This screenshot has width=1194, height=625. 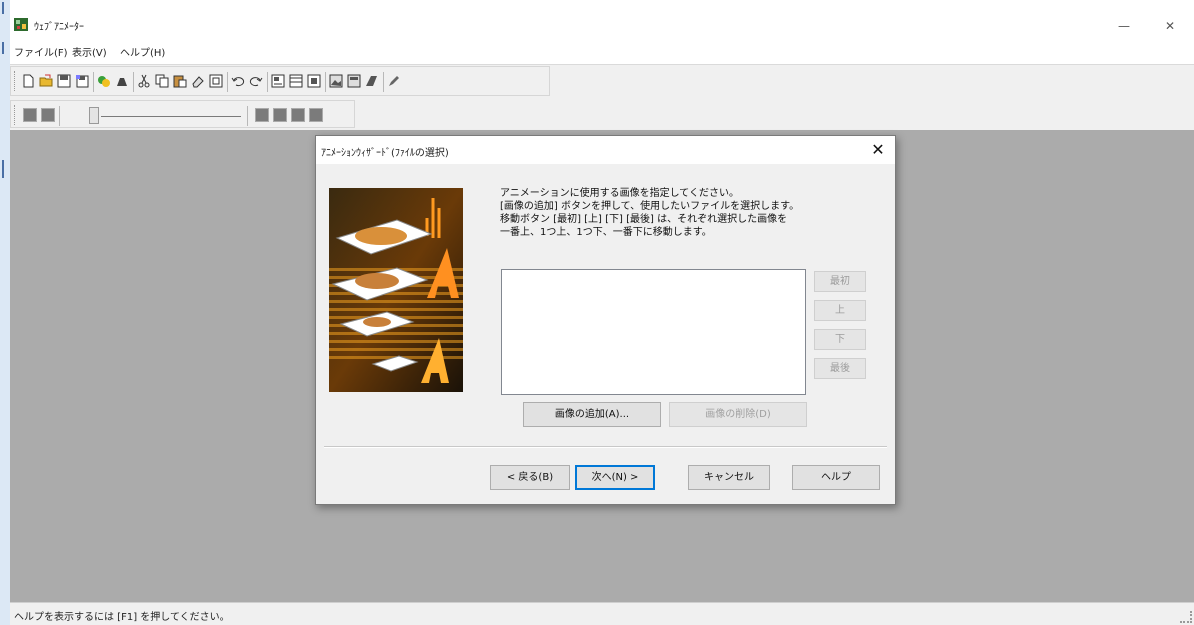 What do you see at coordinates (64, 81) in the screenshot?
I see `save-icon` at bounding box center [64, 81].